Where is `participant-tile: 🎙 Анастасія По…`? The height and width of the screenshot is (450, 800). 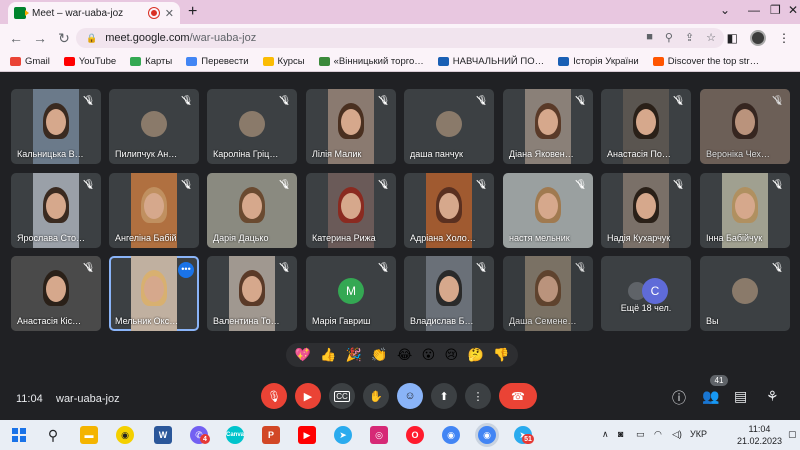
participant-tile: 🎙 Анастасія По… is located at coordinates (646, 126).